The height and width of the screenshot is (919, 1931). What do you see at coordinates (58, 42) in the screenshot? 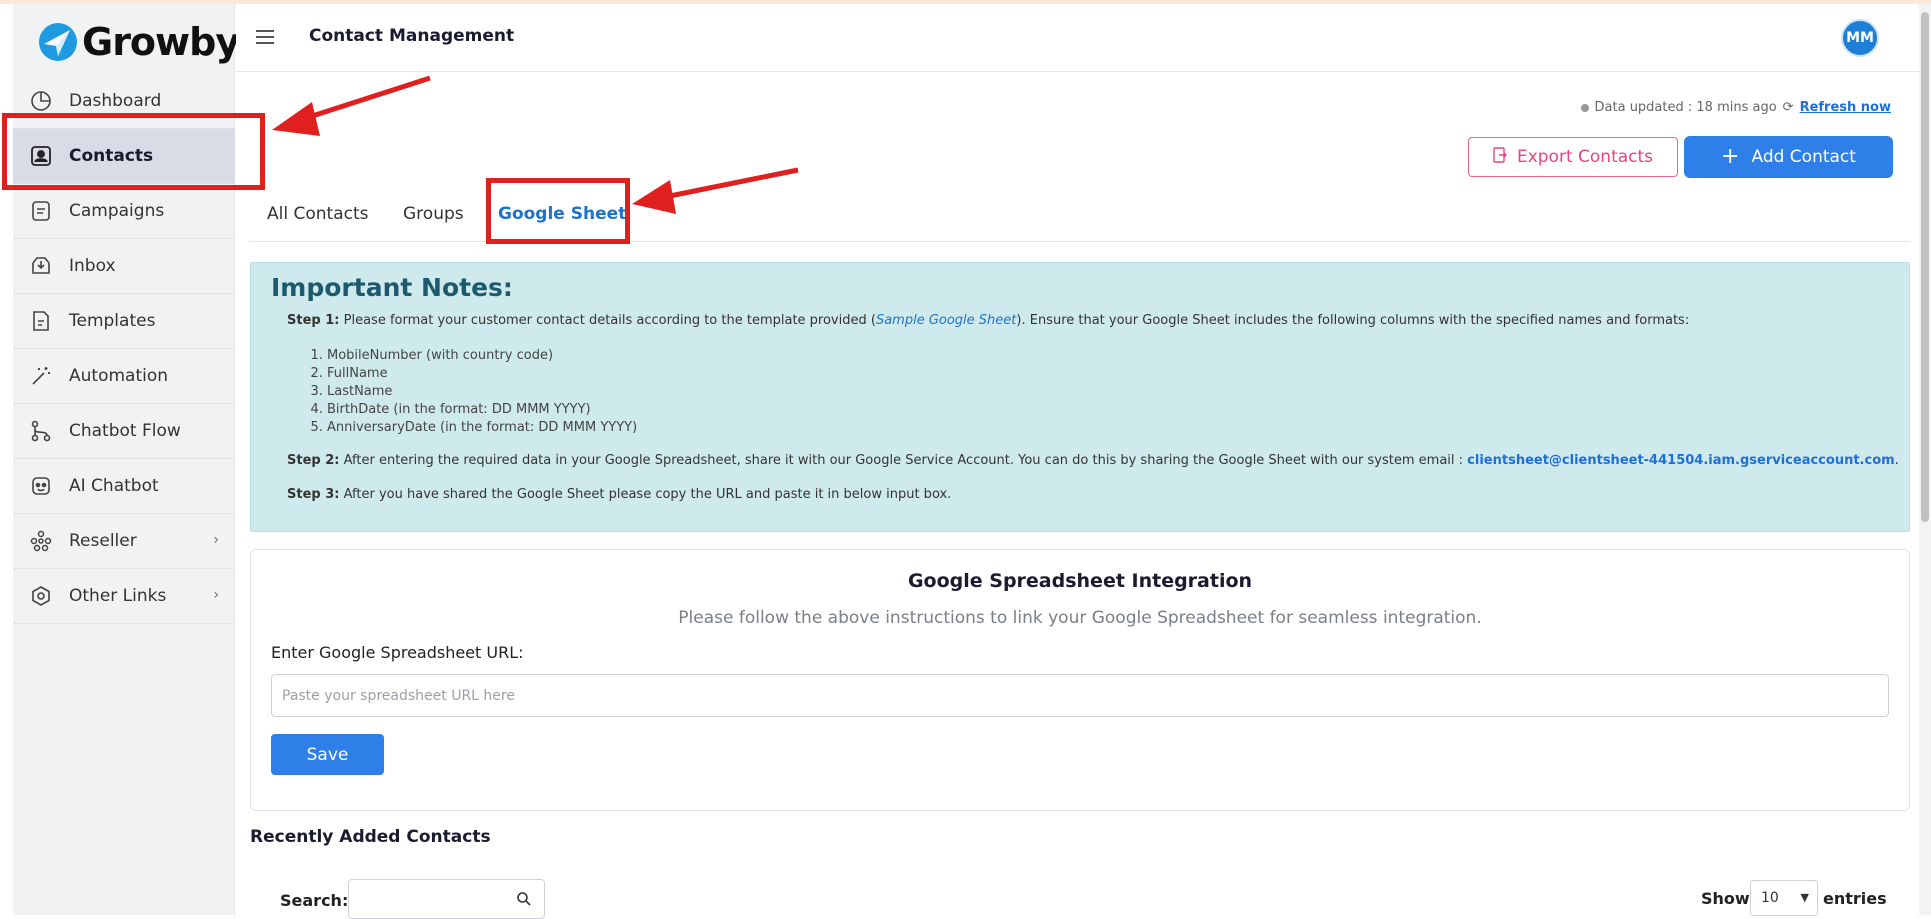
I see `growby-logo-icon` at bounding box center [58, 42].